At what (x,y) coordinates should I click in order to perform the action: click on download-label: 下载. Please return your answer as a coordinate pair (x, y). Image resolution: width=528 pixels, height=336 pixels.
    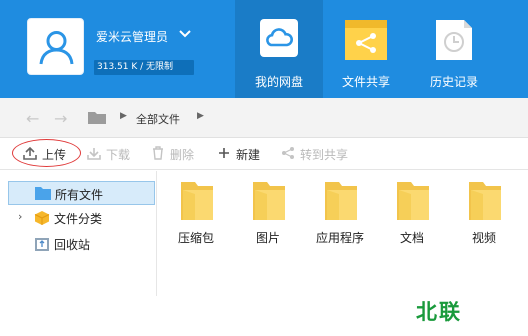
    Looking at the image, I should click on (118, 155).